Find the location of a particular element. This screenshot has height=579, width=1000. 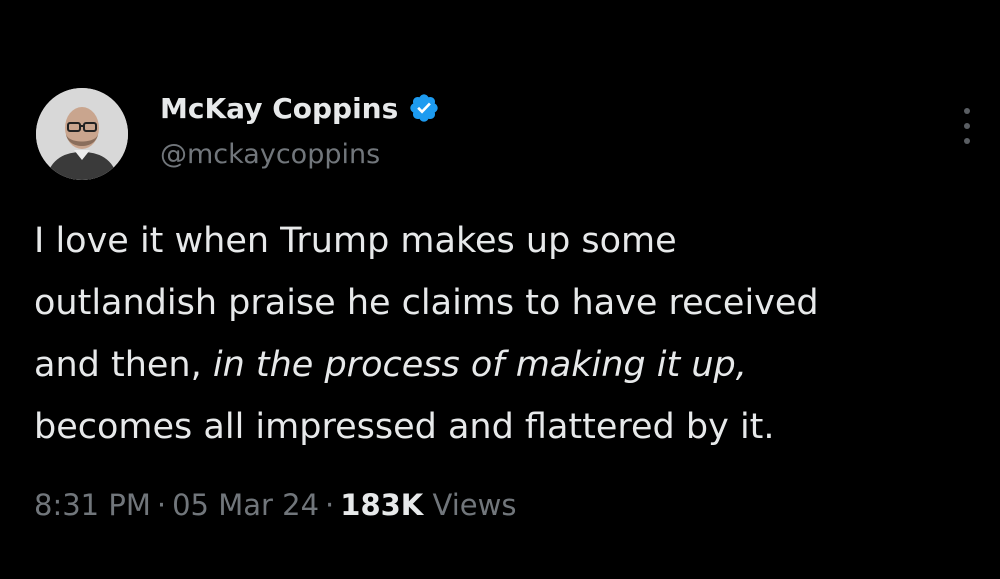

italic-phrase: in the process of making it up, is located at coordinates (479, 365).